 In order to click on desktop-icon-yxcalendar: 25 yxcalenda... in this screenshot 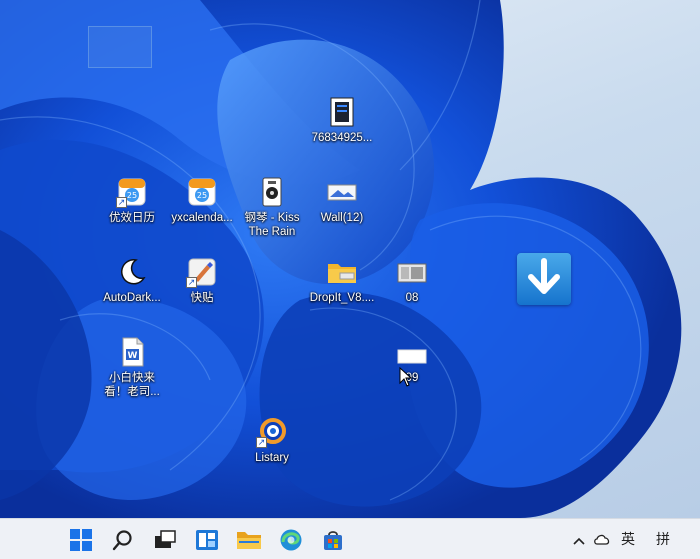, I will do `click(202, 200)`.